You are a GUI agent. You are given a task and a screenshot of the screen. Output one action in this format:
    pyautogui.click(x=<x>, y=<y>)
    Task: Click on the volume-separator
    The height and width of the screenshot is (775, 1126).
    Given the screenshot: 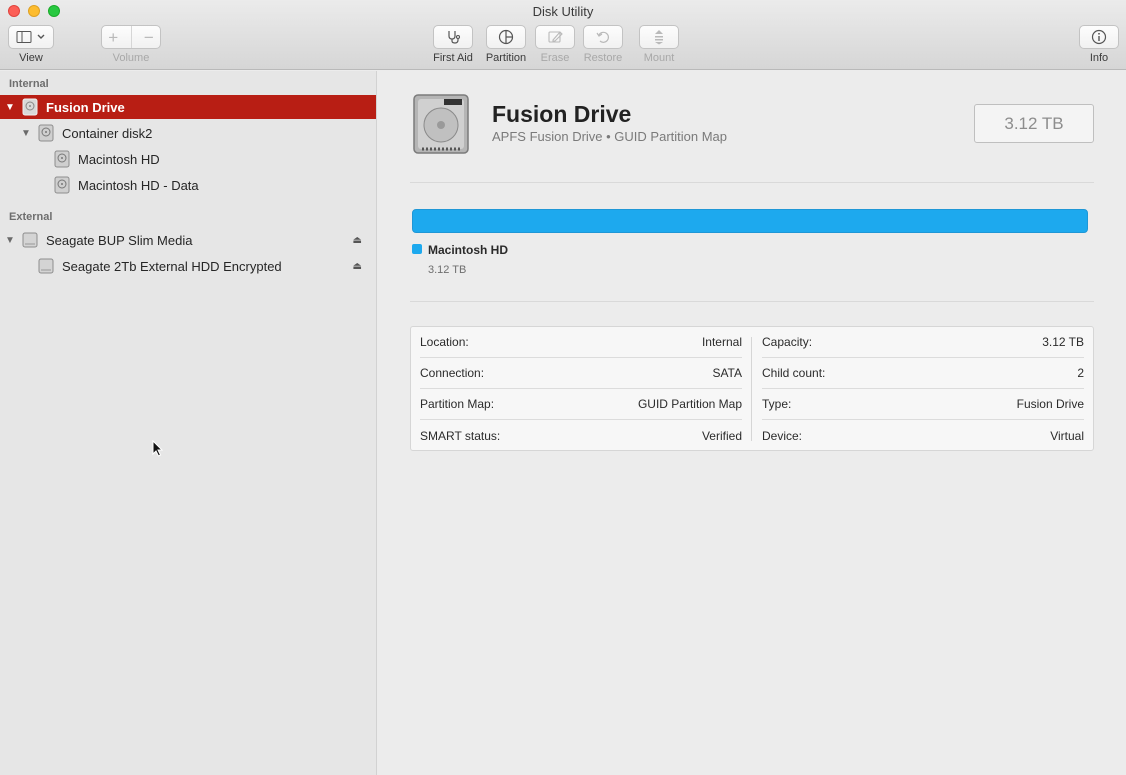 What is the action you would take?
    pyautogui.click(x=131, y=37)
    